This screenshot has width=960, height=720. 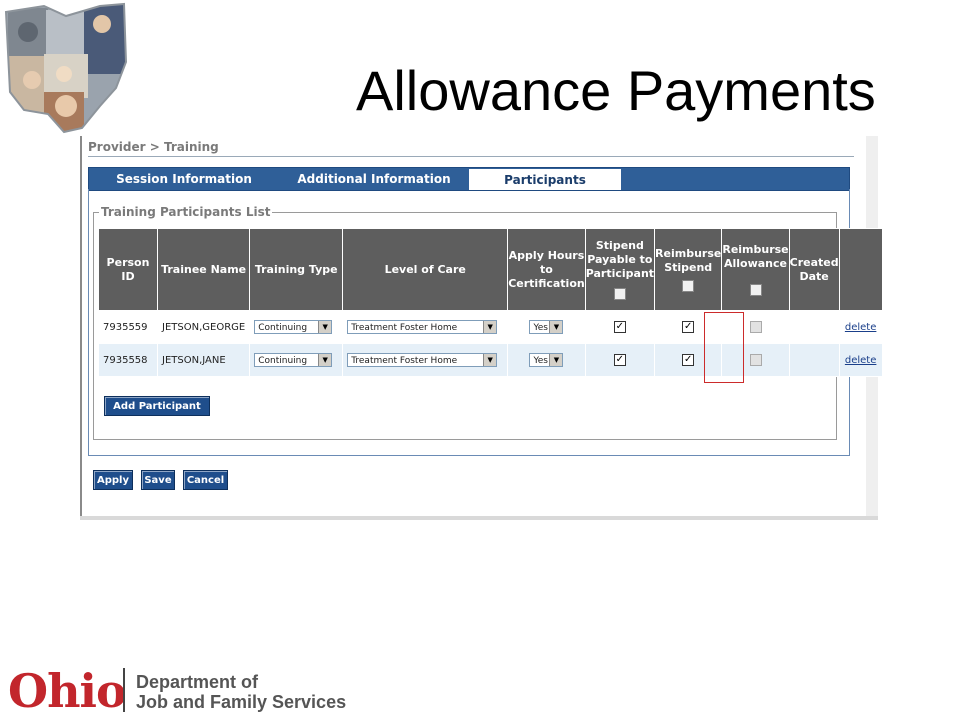 I want to click on col-reimburse-allowance: Reimburse Allowance, so click(x=755, y=269).